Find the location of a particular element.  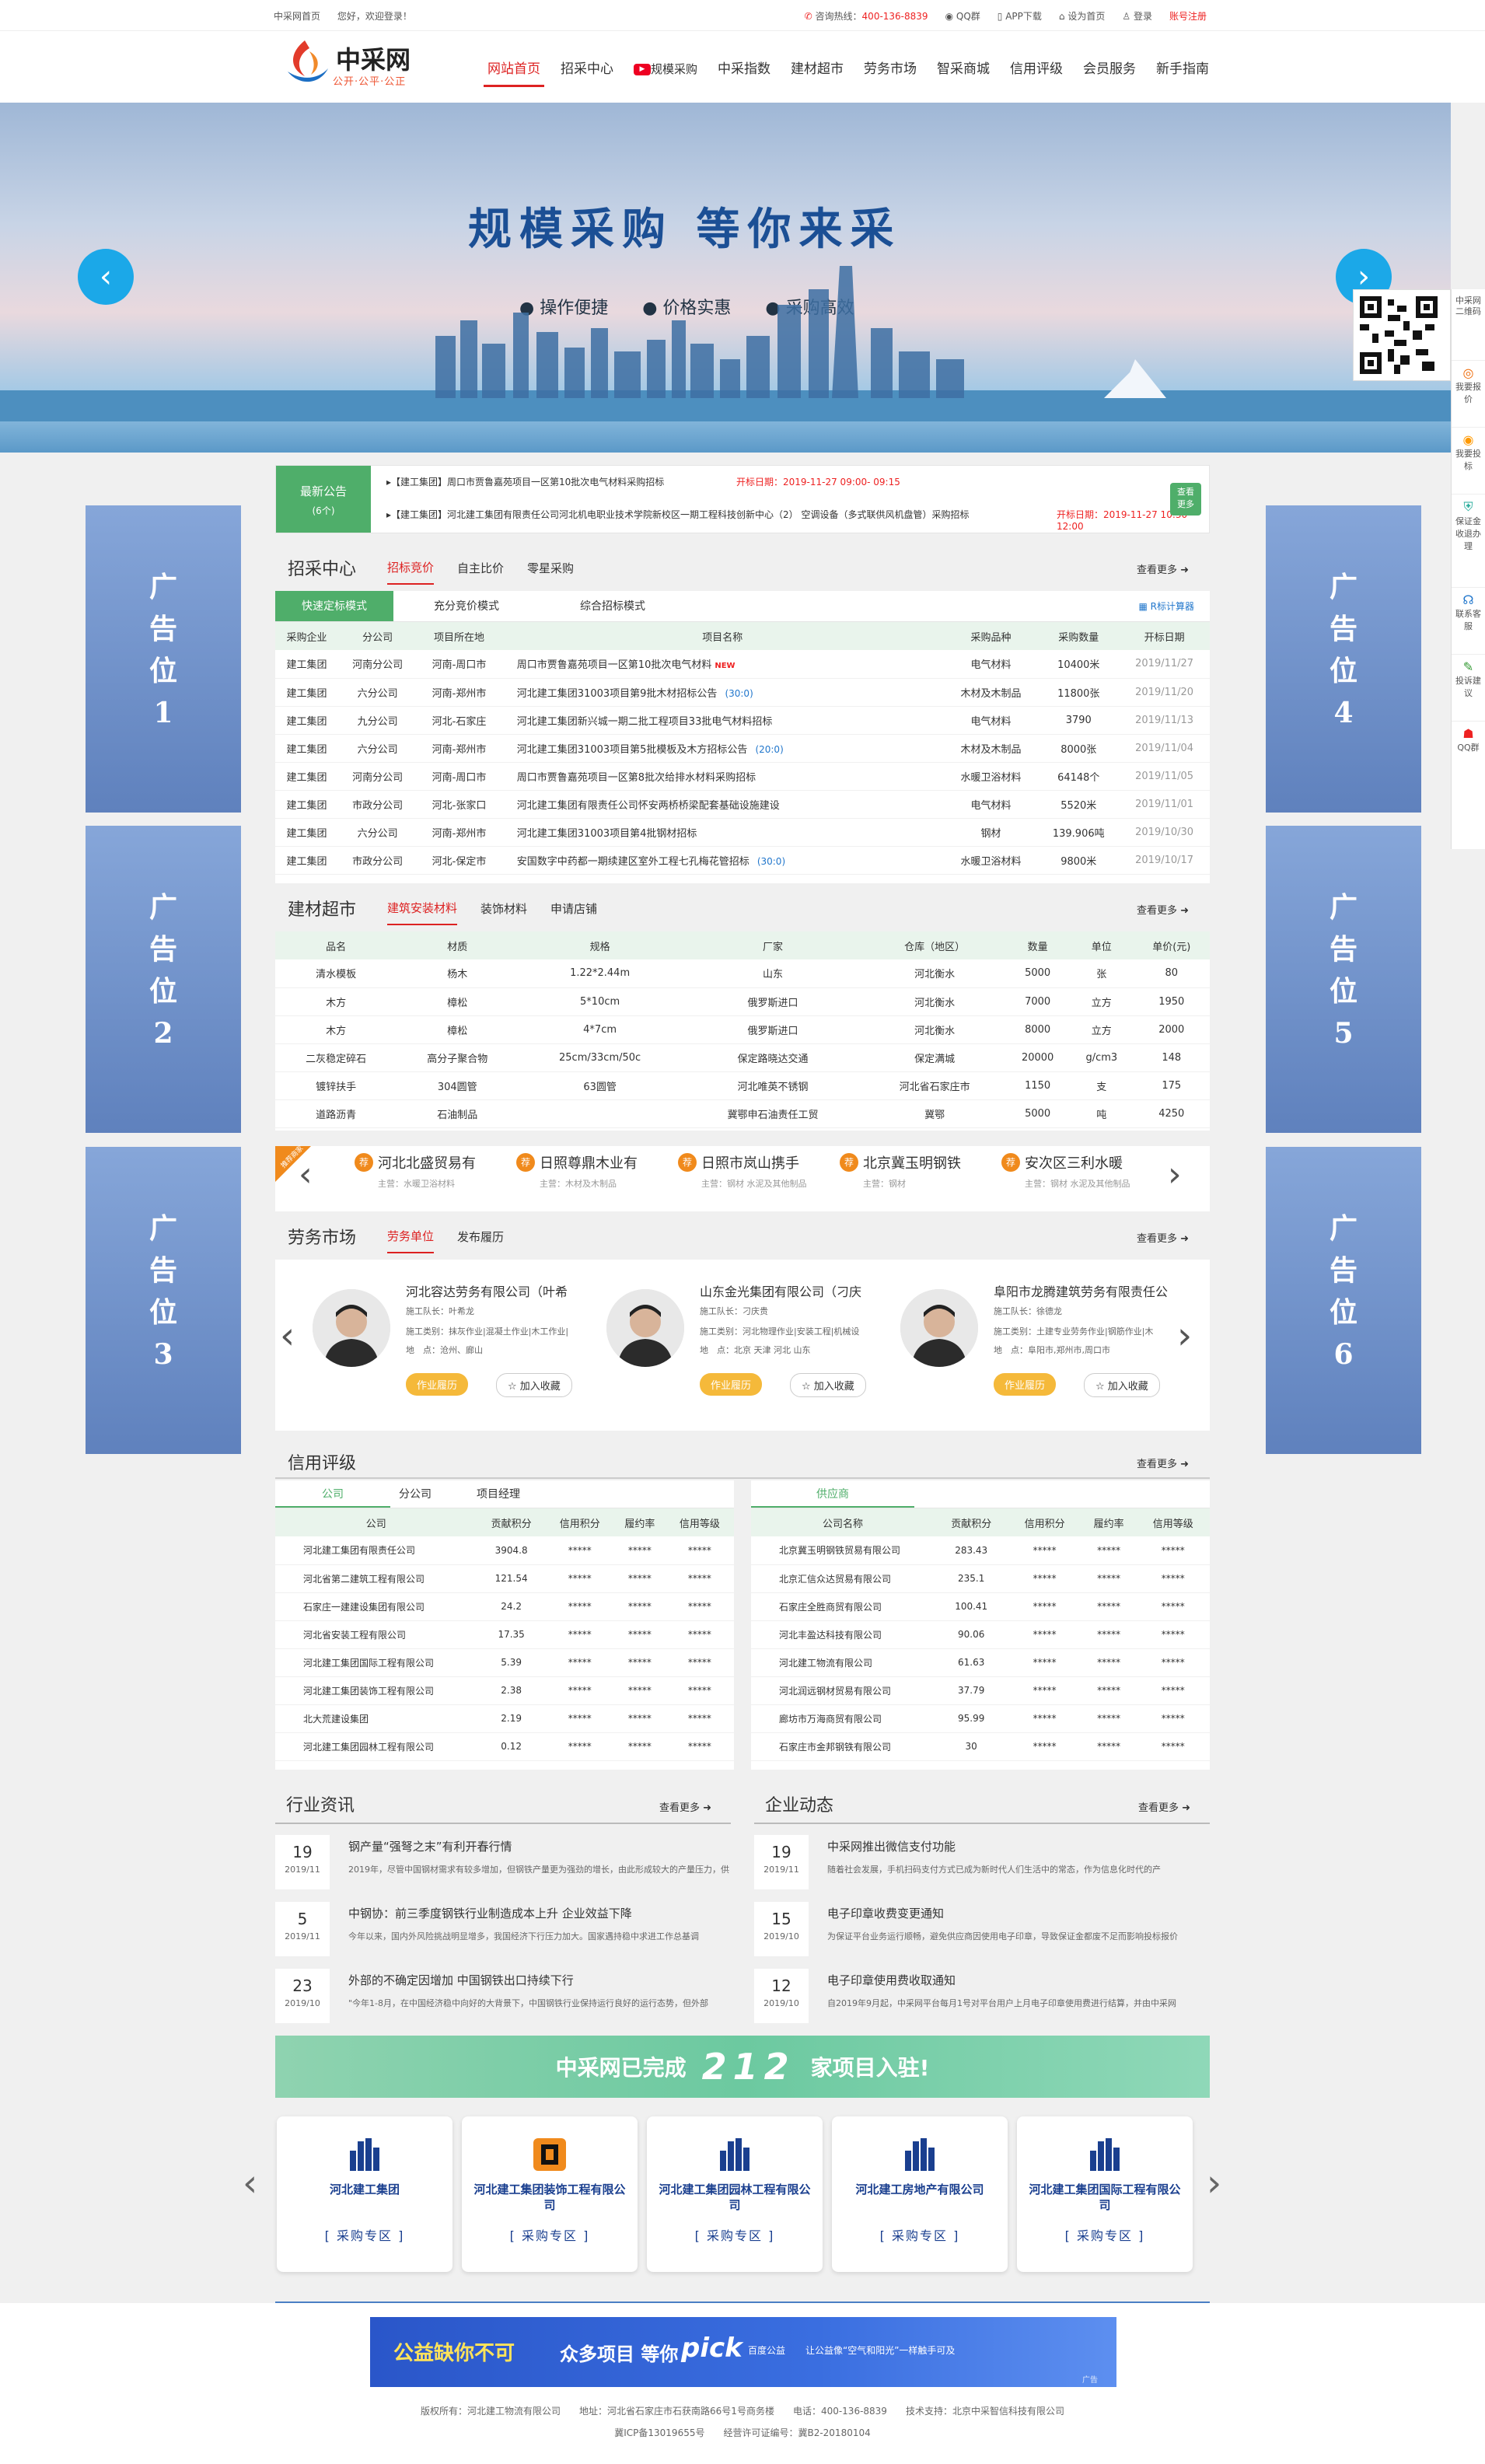

table-row: 木方 樟松 5*10cm 俄罗斯进口 河北衡水 7000 立方 1950 is located at coordinates (742, 1001).